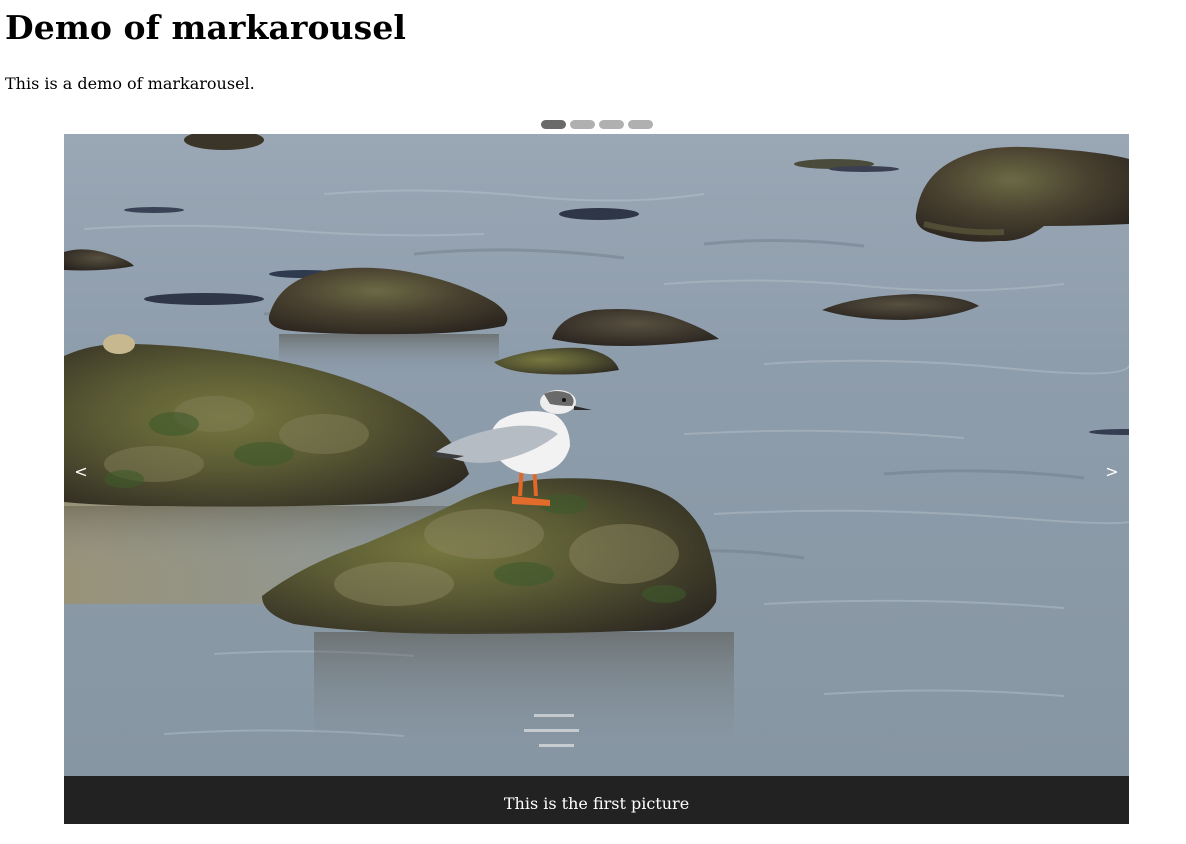 Image resolution: width=1186 pixels, height=844 pixels. Describe the element at coordinates (596, 800) in the screenshot. I see `slide-caption: This is the first picture` at that location.